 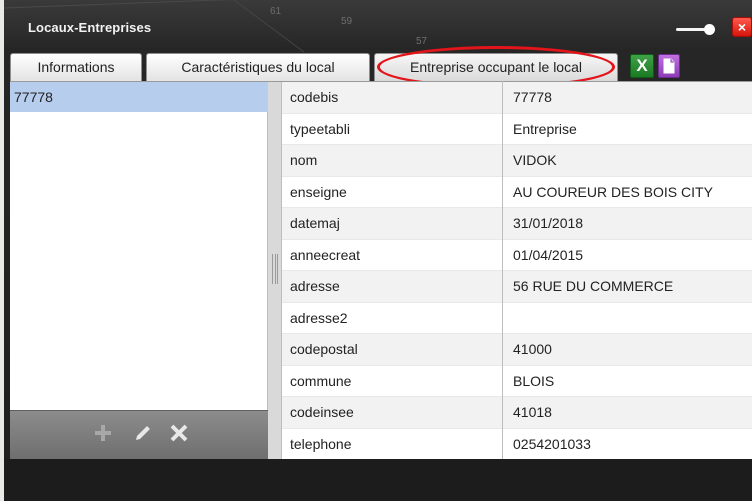 I want to click on property-name: adresse2, so click(x=319, y=317).